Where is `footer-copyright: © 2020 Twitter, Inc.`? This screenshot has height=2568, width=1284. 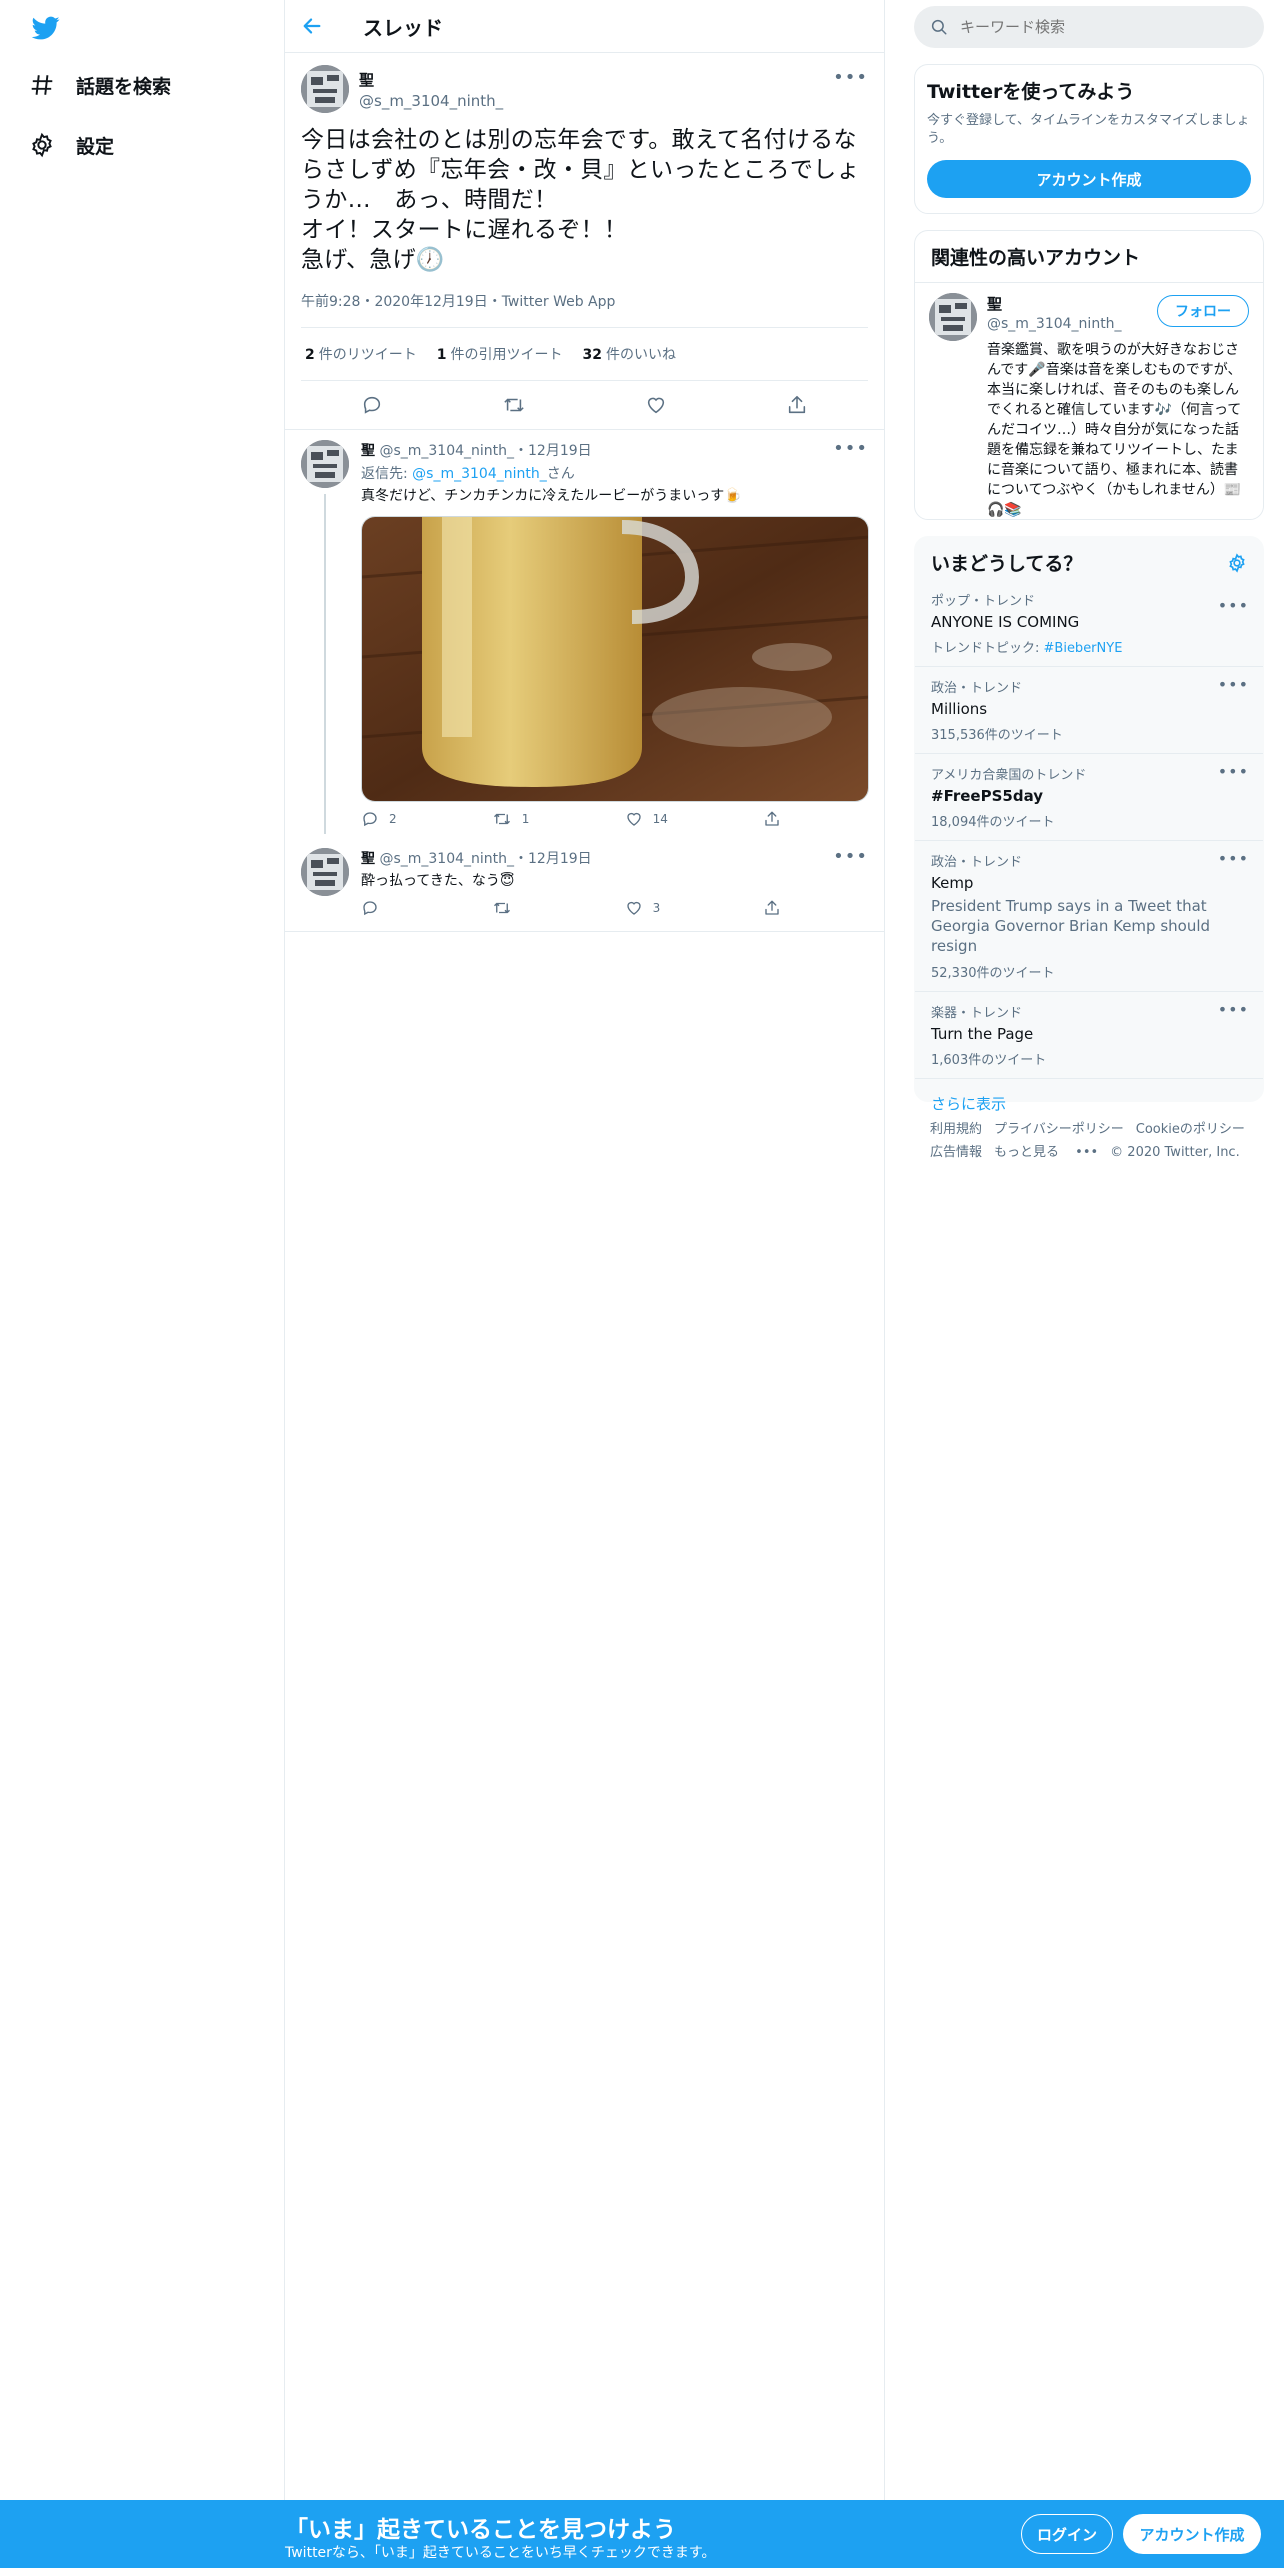 footer-copyright: © 2020 Twitter, Inc. is located at coordinates (1175, 1152).